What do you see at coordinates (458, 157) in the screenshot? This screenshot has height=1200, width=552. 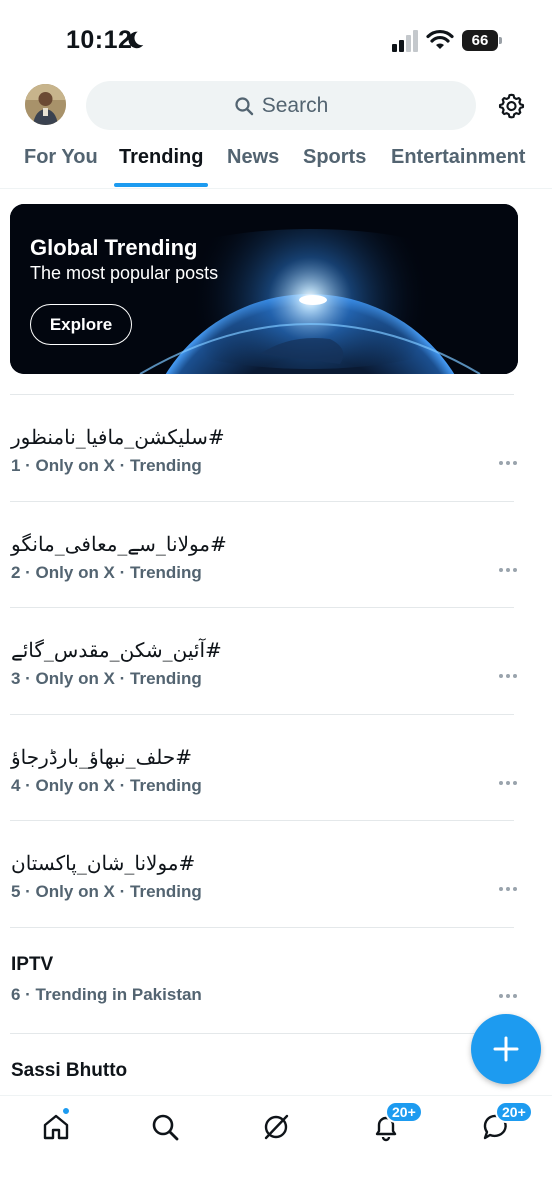 I see `tab-entertainment: Entertainment` at bounding box center [458, 157].